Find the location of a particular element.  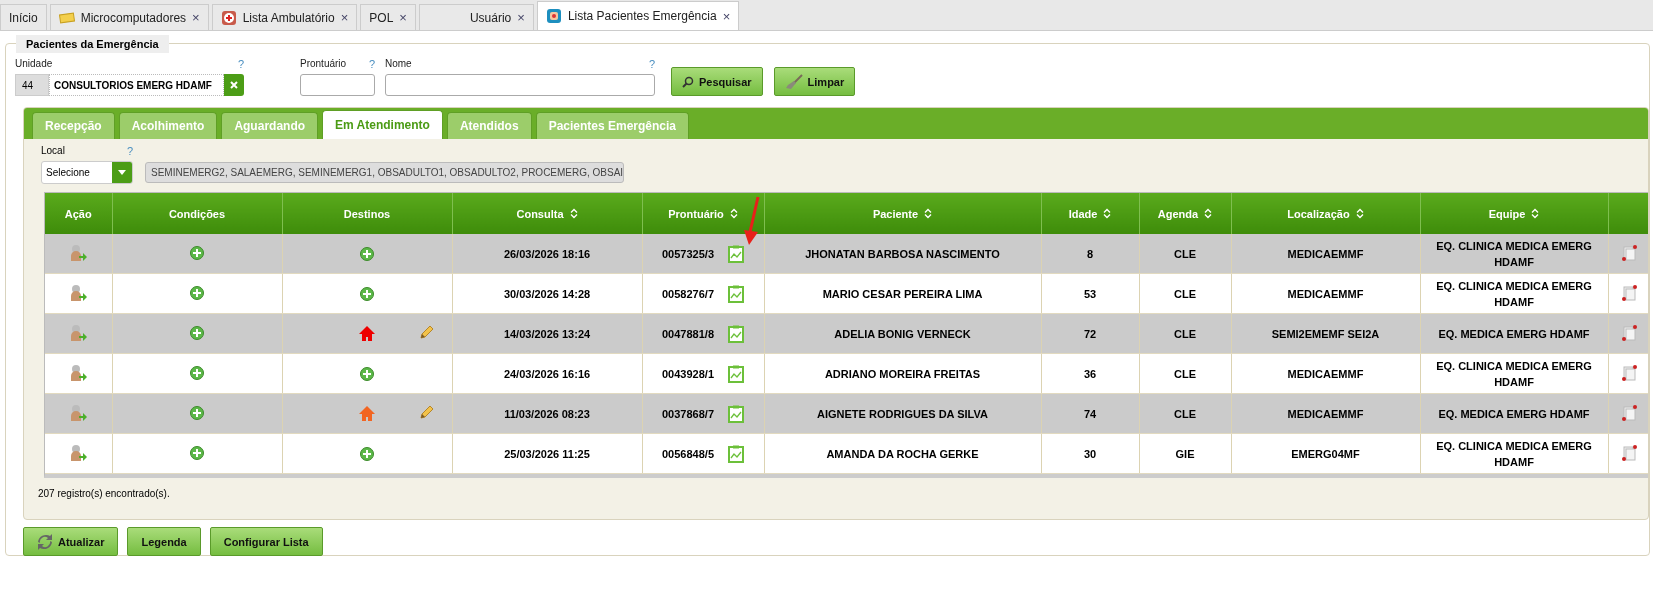

table-cell: AMANDA DA ROCHA GERKE is located at coordinates (902, 453).